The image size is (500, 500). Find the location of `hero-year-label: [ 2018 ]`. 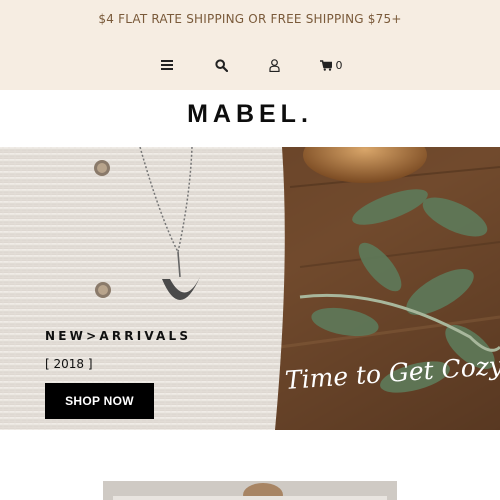

hero-year-label: [ 2018 ] is located at coordinates (69, 364).